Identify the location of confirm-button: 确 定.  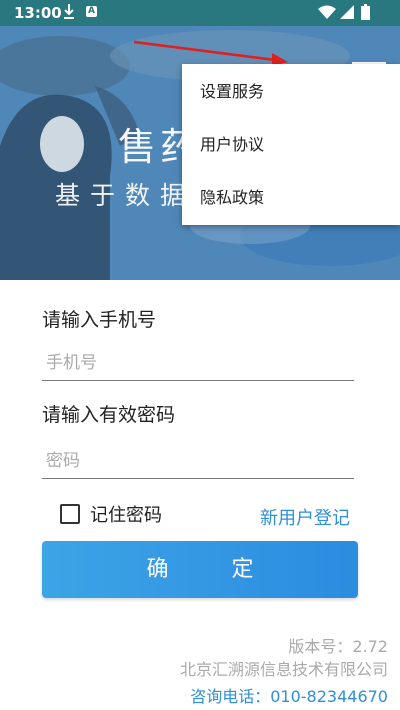
(200, 569).